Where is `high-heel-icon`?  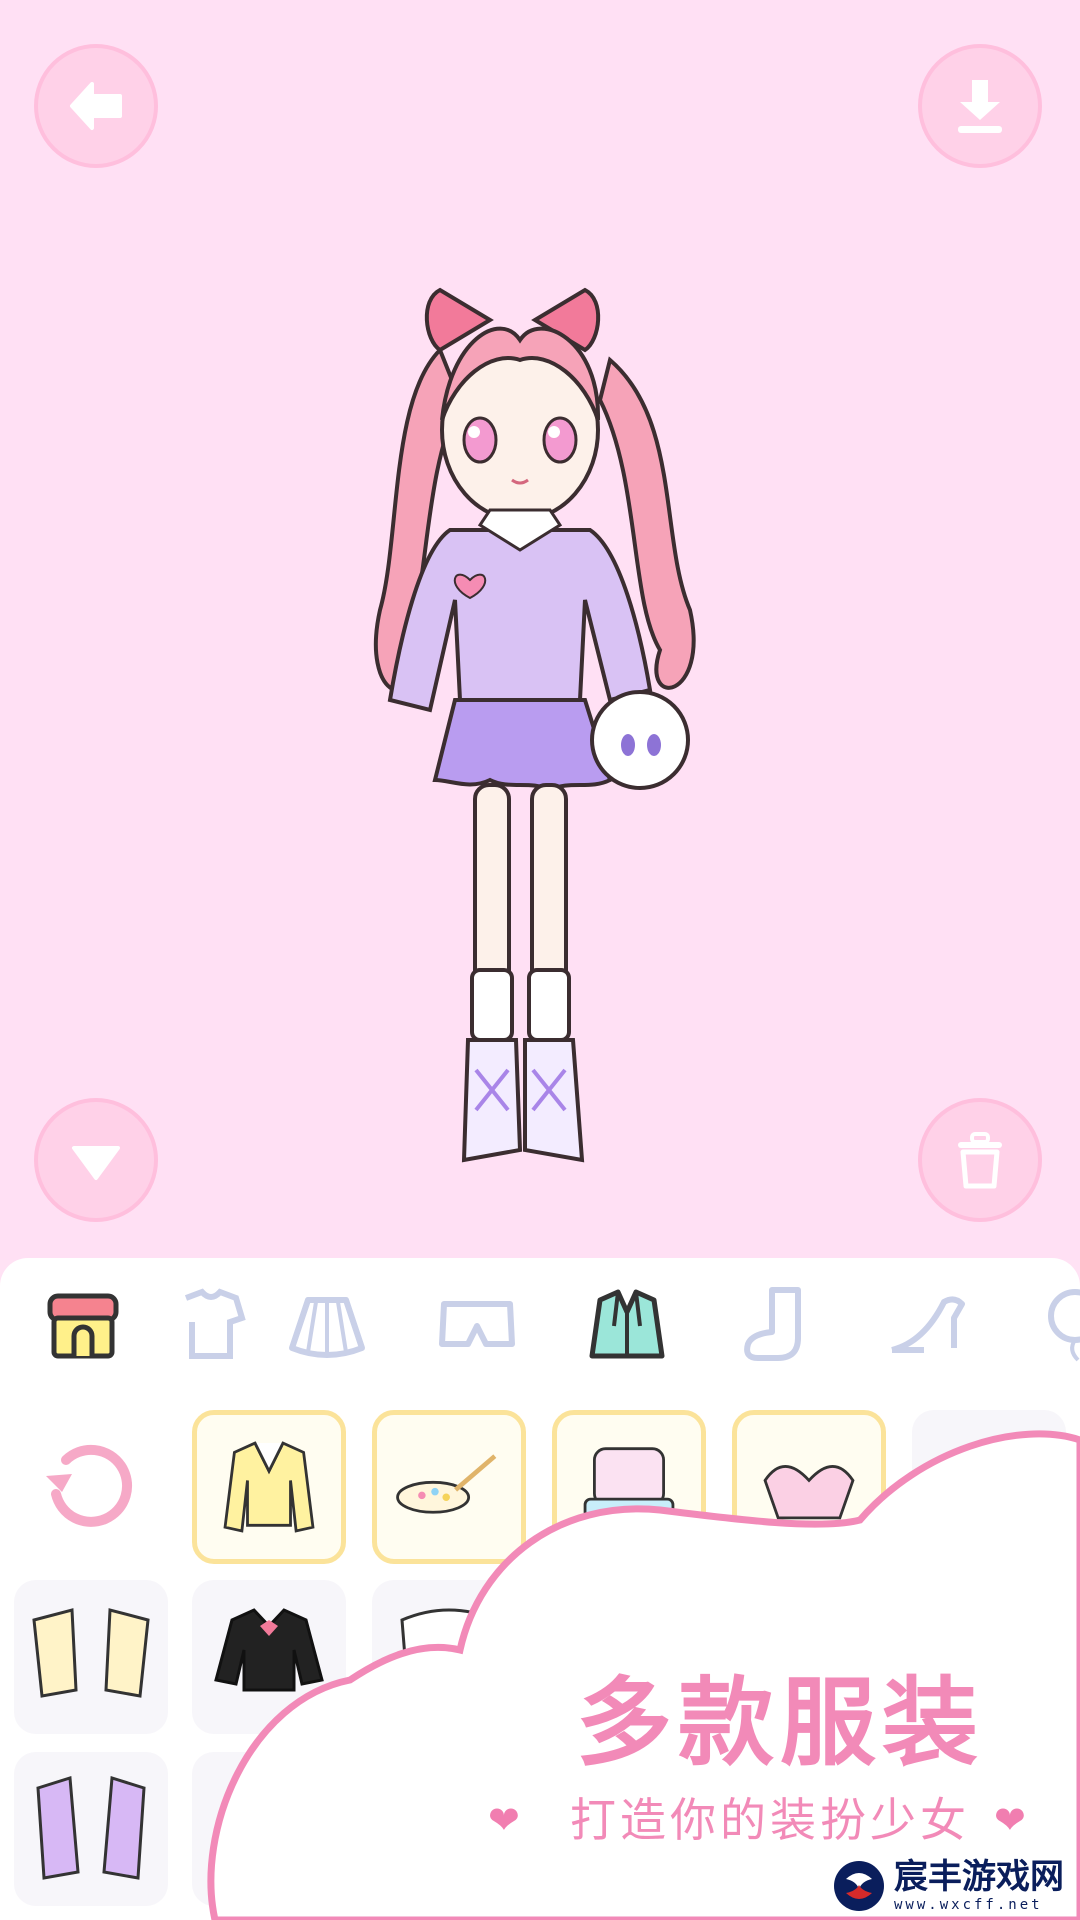
high-heel-icon is located at coordinates (928, 1324).